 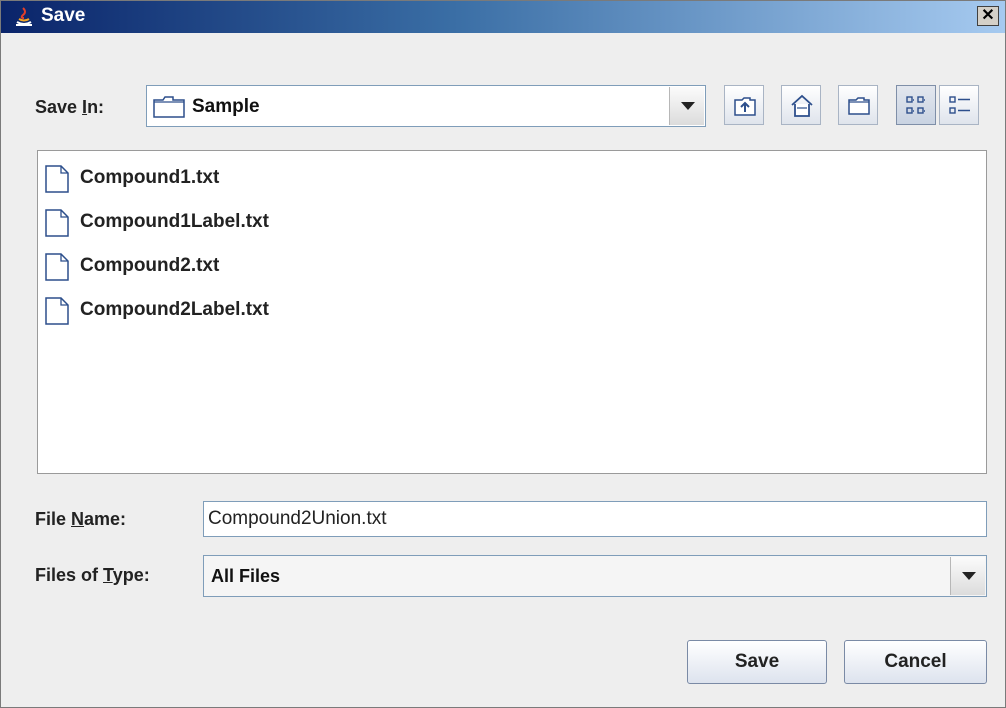 I want to click on close-icon: ✕, so click(x=988, y=15).